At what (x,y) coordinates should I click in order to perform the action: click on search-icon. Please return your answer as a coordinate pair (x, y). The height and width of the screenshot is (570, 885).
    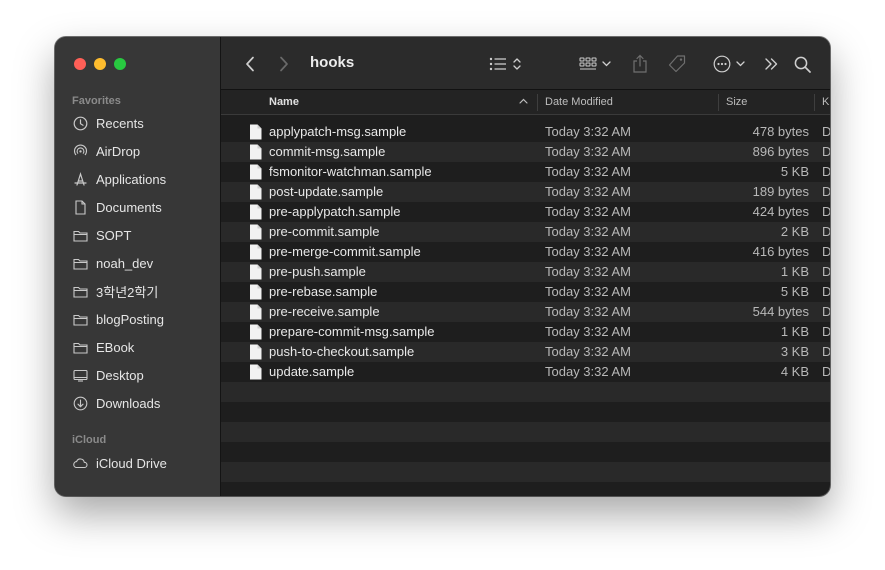
    Looking at the image, I should click on (802, 64).